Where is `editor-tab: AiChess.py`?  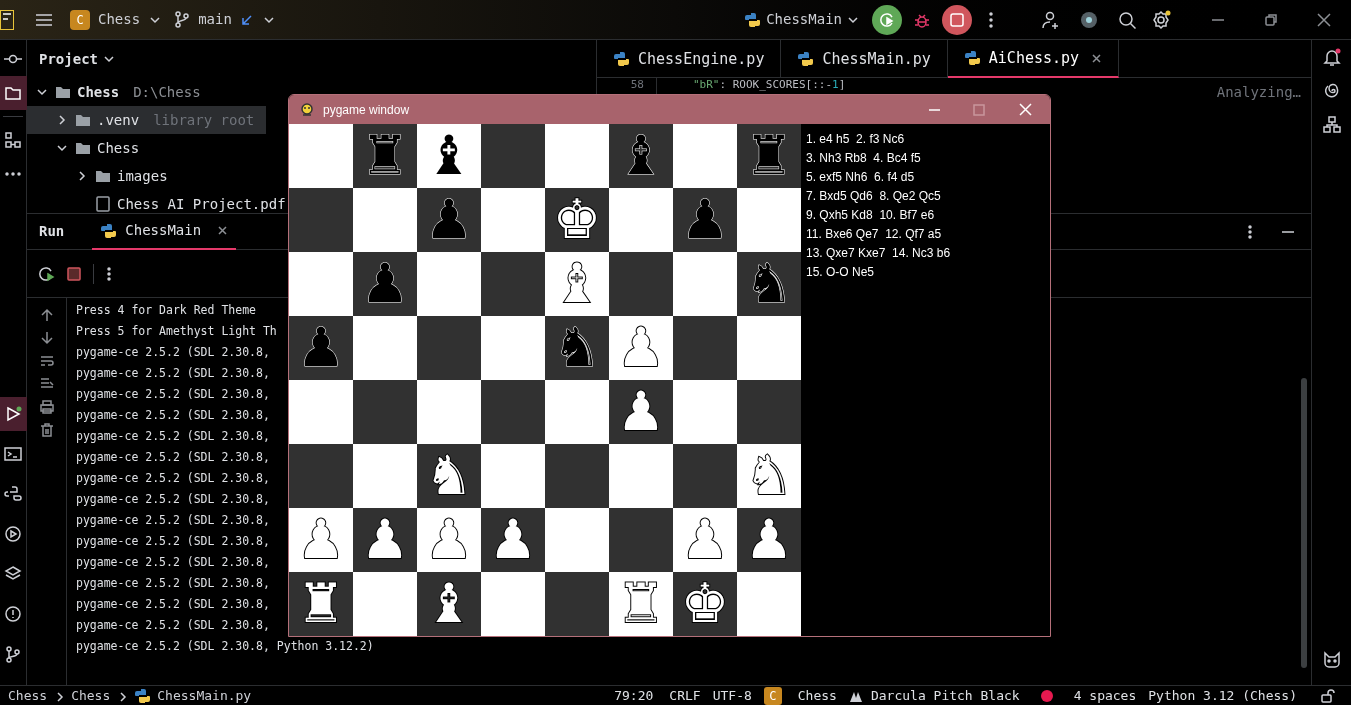 editor-tab: AiChess.py is located at coordinates (1033, 59).